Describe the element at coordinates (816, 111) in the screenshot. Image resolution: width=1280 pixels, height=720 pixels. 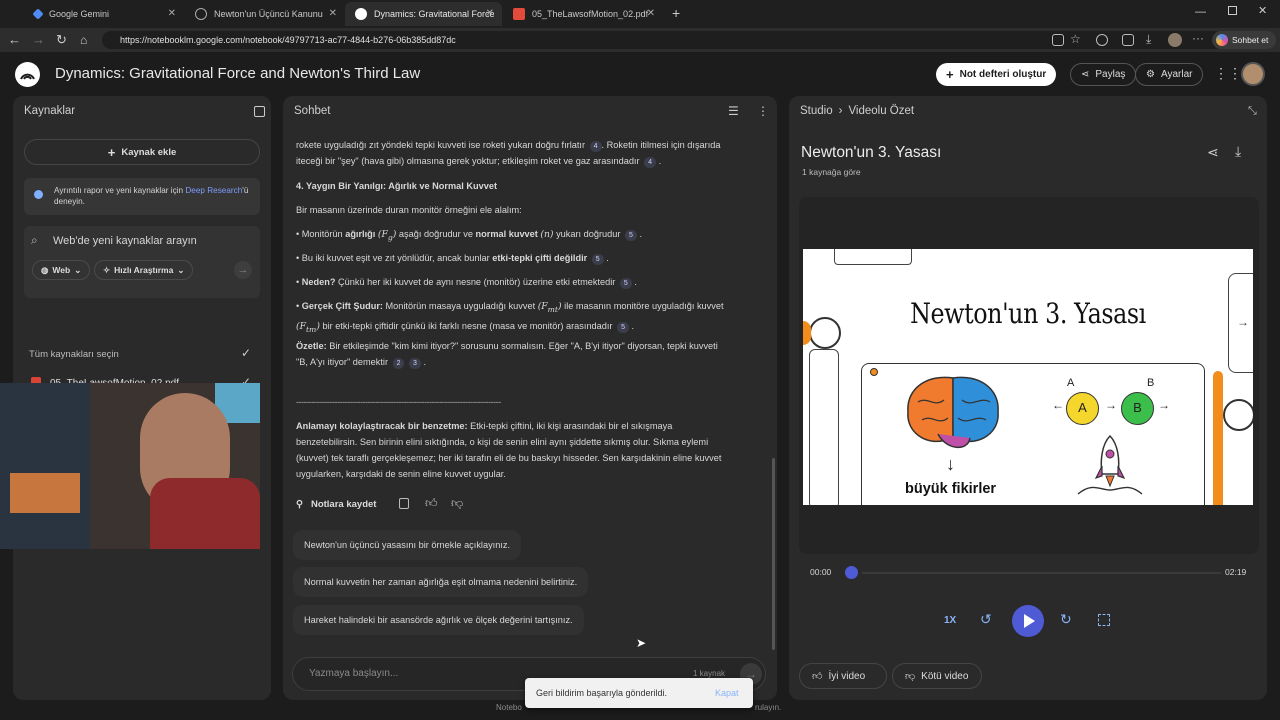
I see `breadcrumb-studio: Studio` at that location.